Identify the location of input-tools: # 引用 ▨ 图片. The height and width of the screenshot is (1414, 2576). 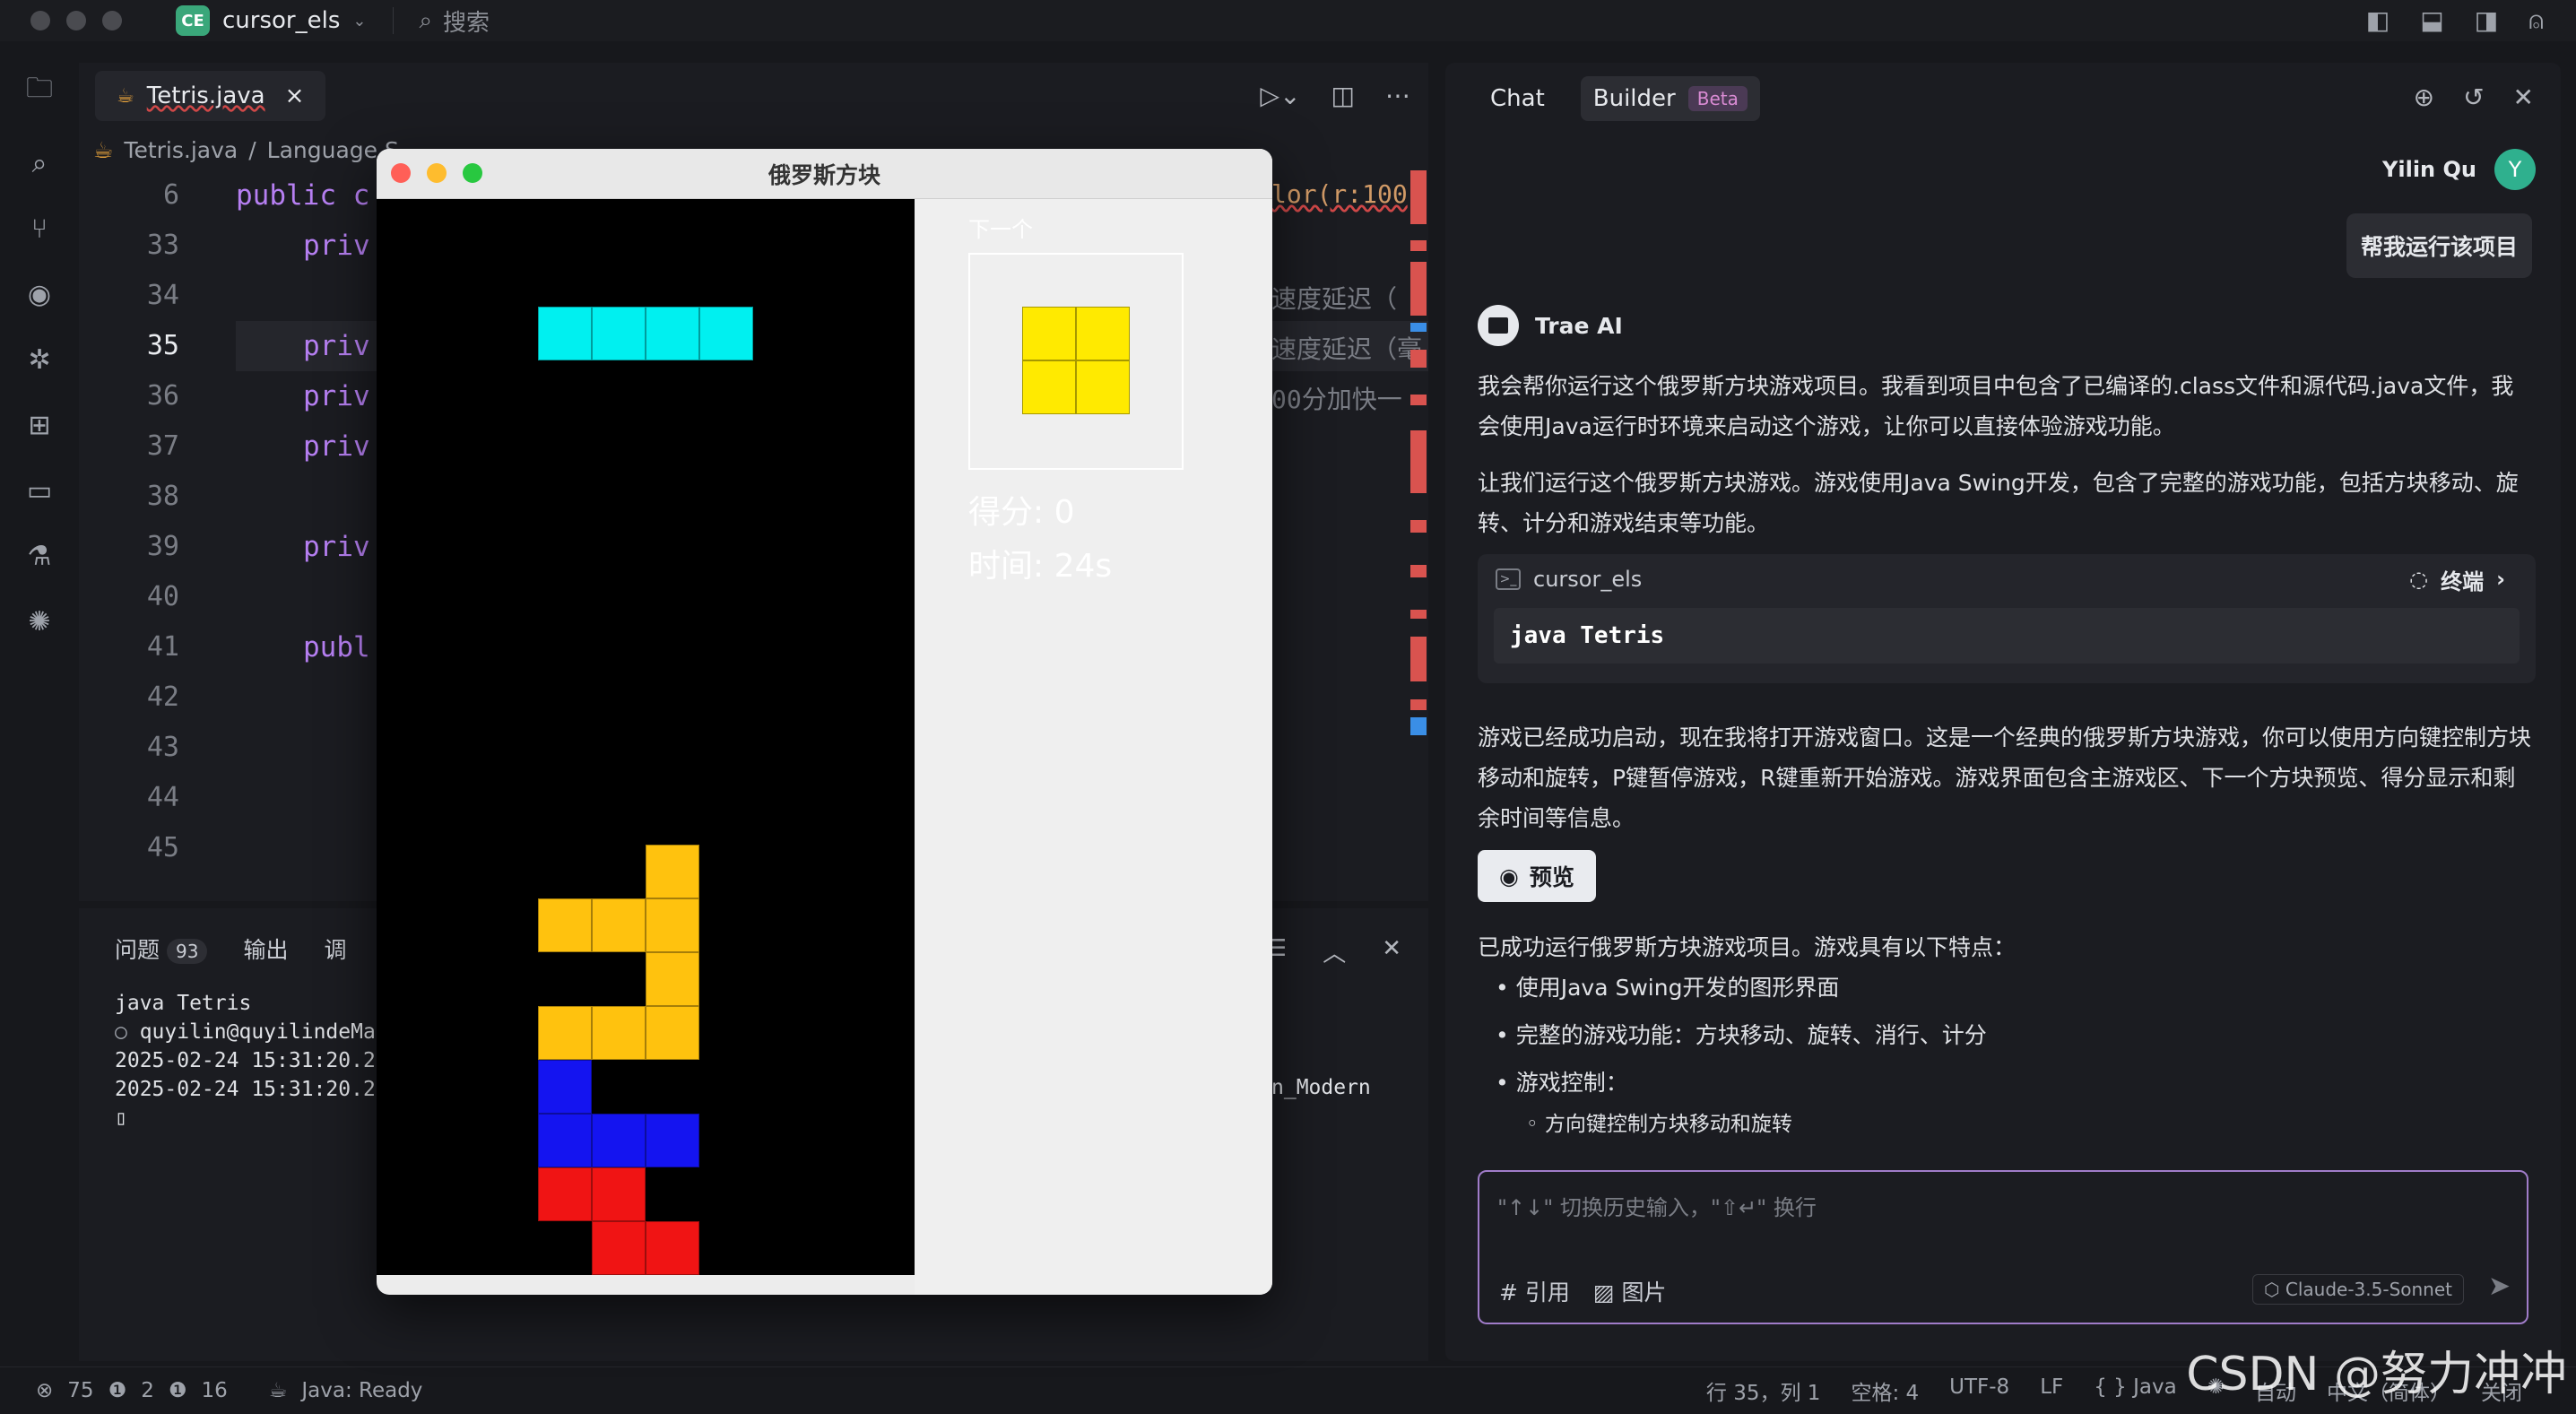
(1583, 1291).